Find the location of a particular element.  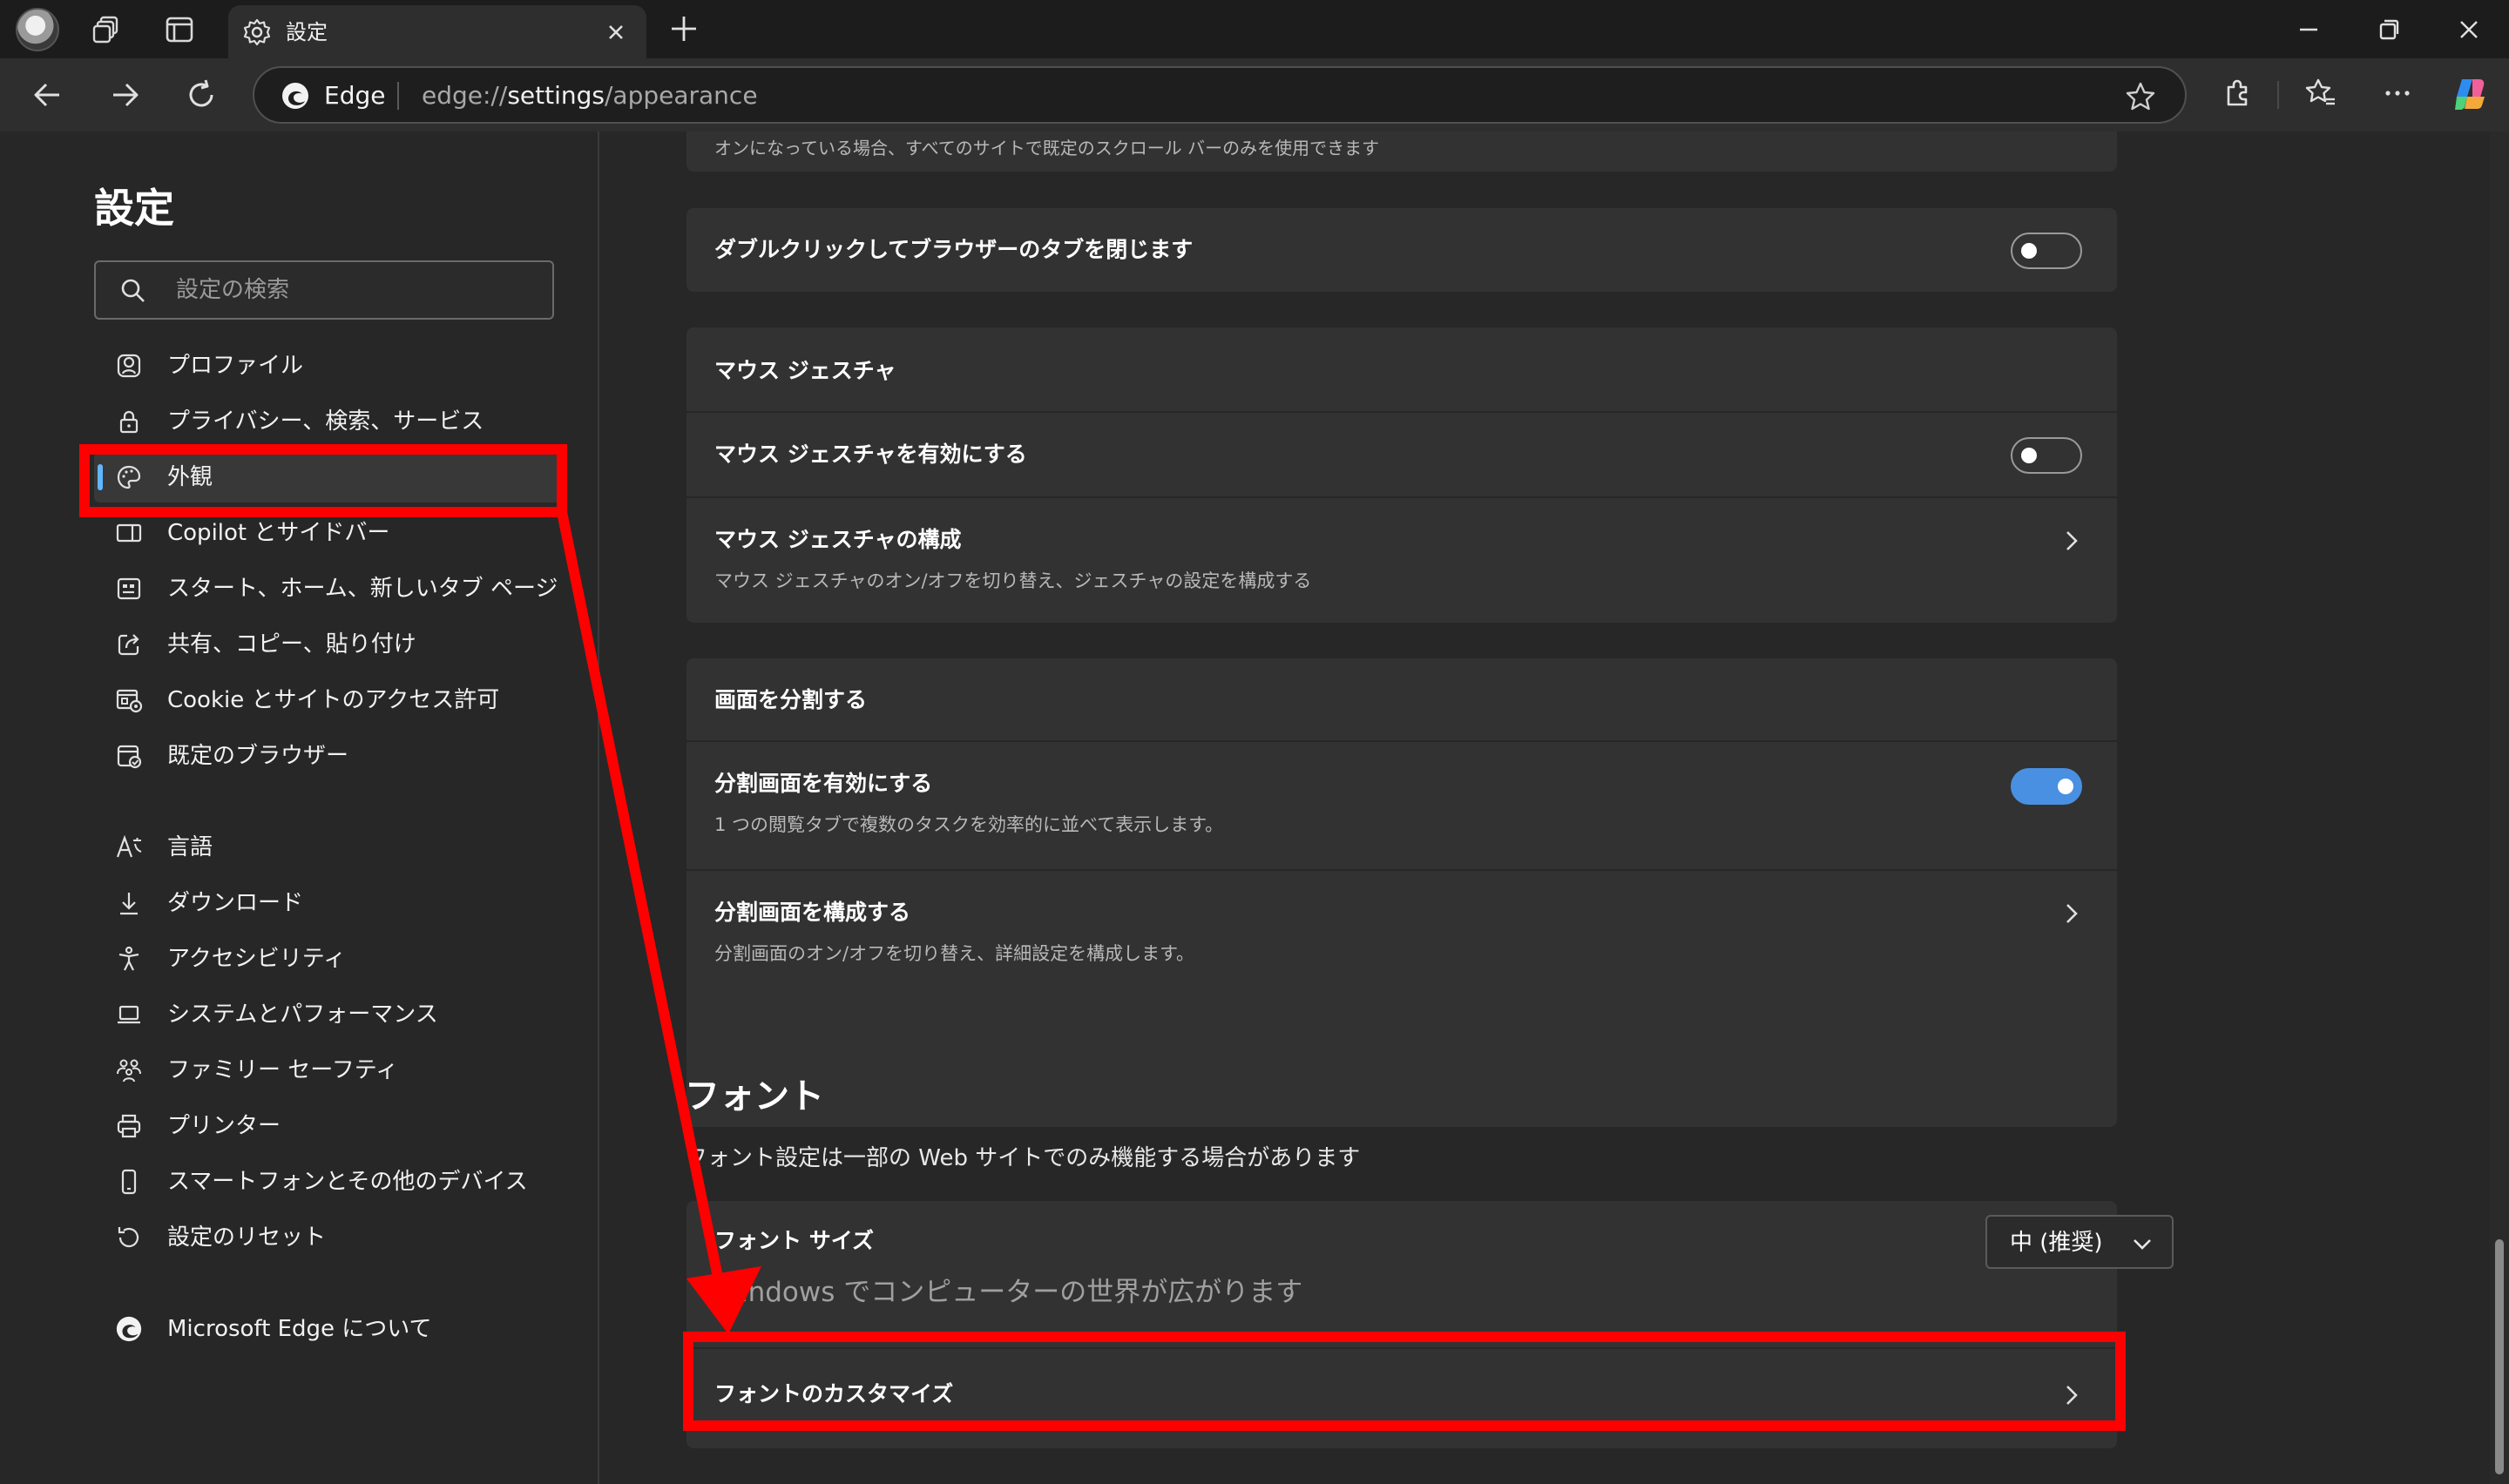

settings-search is located at coordinates (324, 290).